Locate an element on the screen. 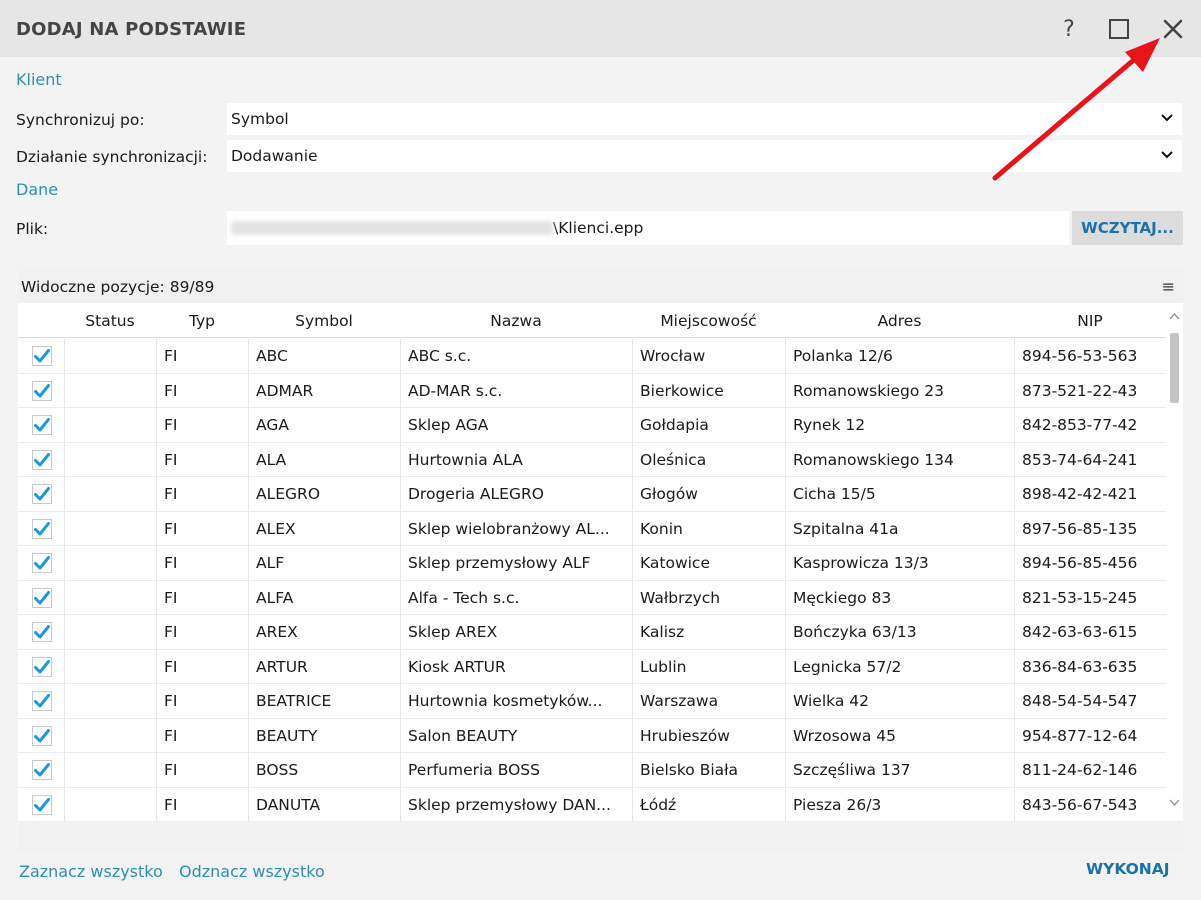 This screenshot has width=1201, height=900. scrollbar-thumb is located at coordinates (1174, 368).